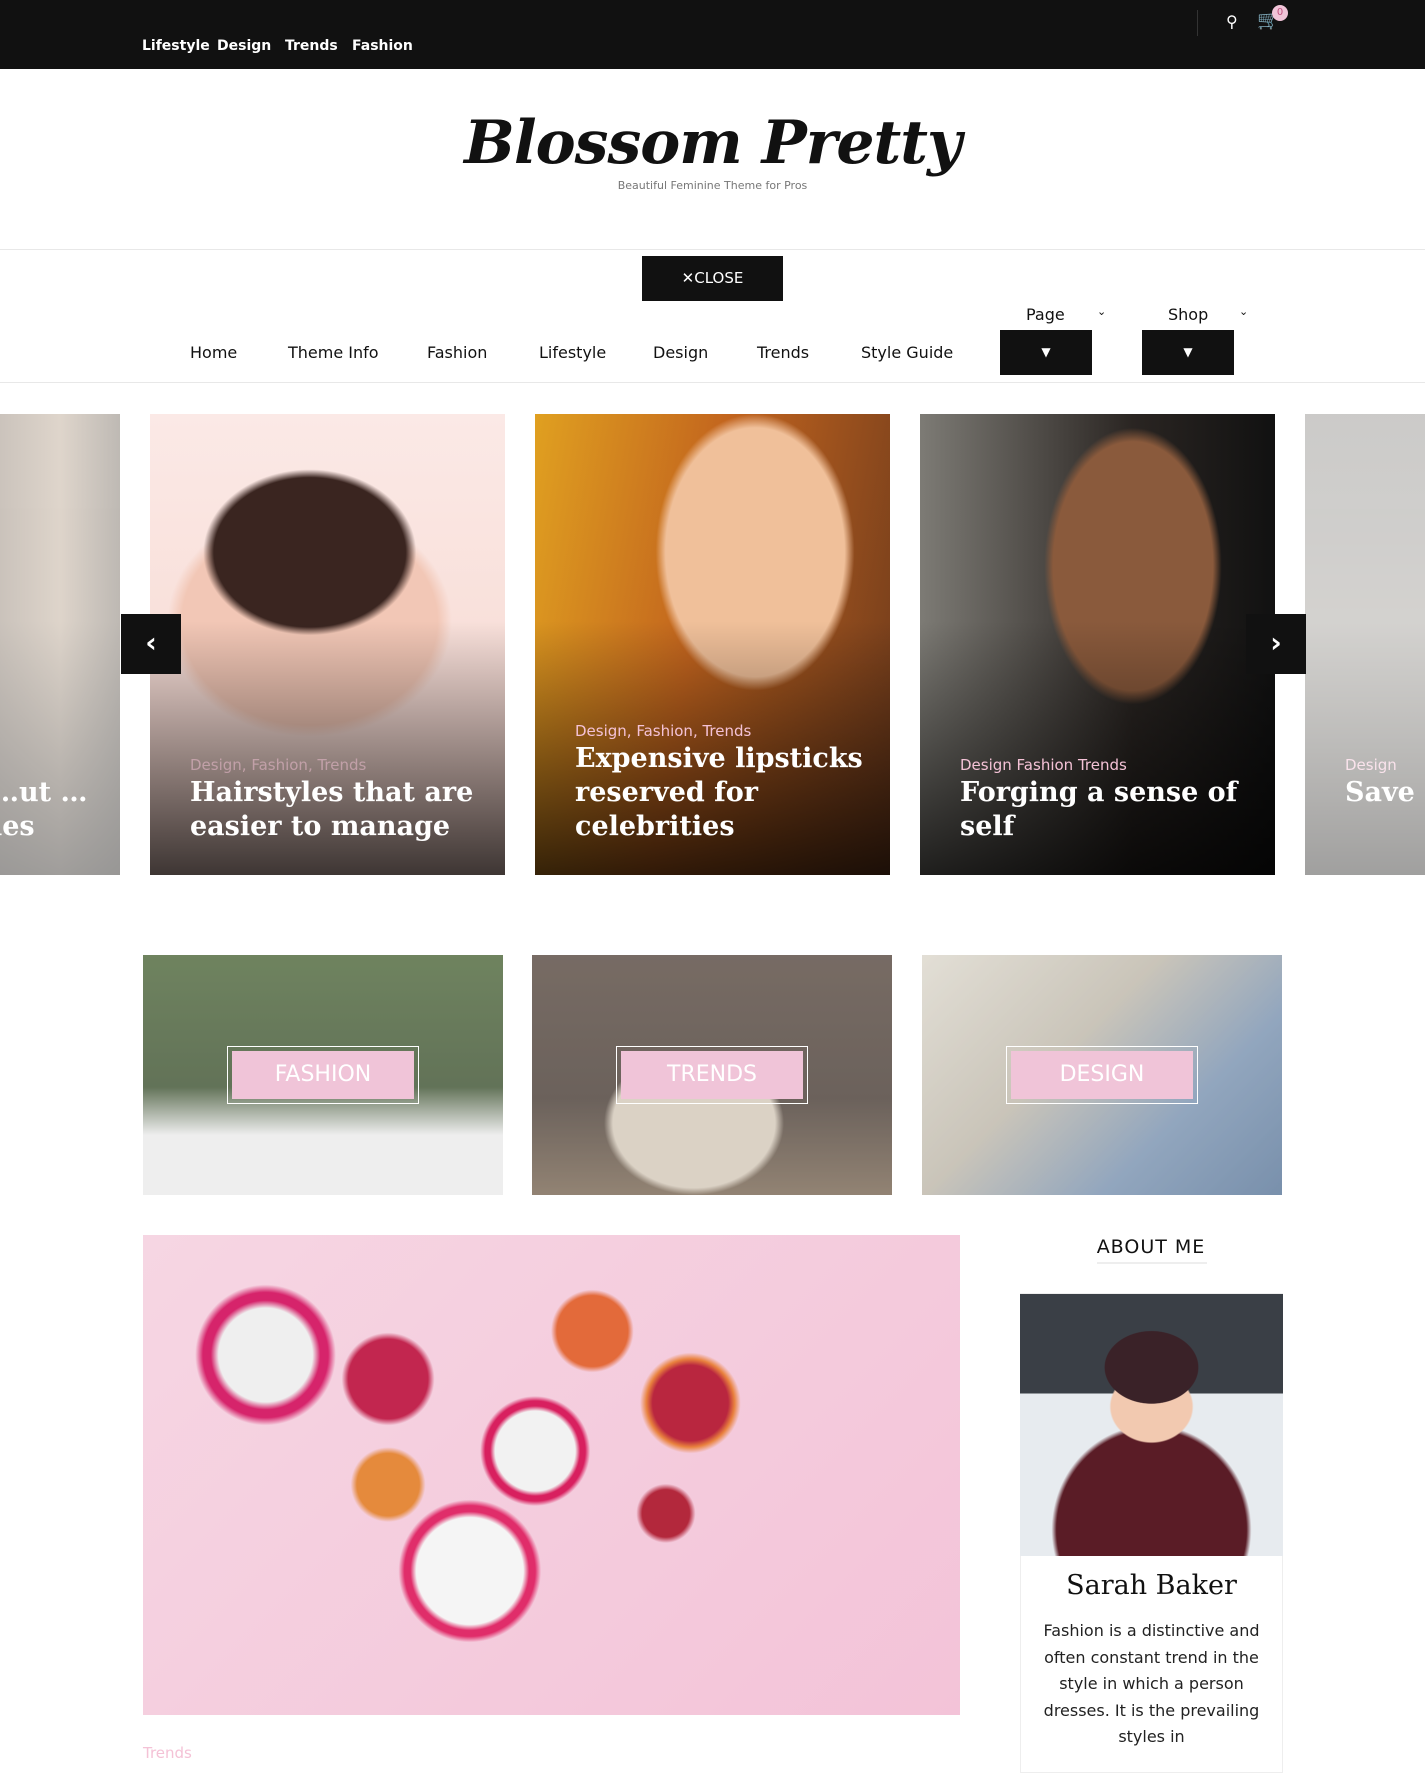  What do you see at coordinates (457, 352) in the screenshot?
I see `nav-fashion: Fashion` at bounding box center [457, 352].